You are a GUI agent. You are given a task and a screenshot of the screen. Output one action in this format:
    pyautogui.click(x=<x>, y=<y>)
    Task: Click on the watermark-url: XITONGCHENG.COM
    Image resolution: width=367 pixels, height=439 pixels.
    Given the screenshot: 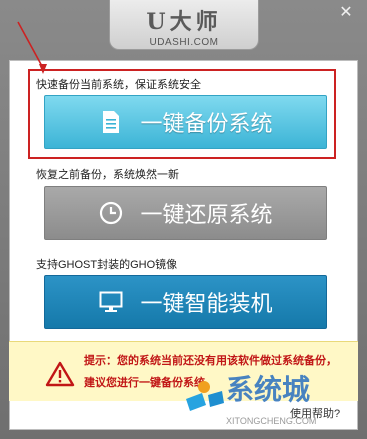 What is the action you would take?
    pyautogui.click(x=271, y=421)
    